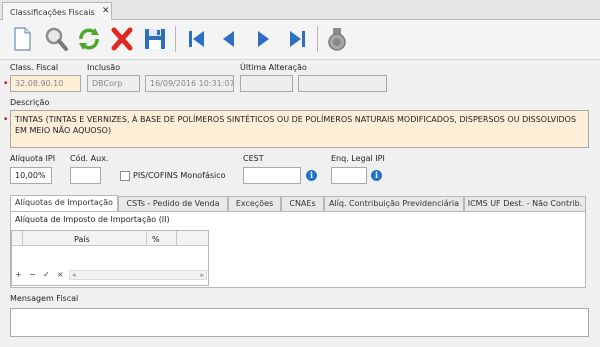 The height and width of the screenshot is (347, 600). Describe the element at coordinates (302, 203) in the screenshot. I see `tab-cnaes: CNAEs` at that location.